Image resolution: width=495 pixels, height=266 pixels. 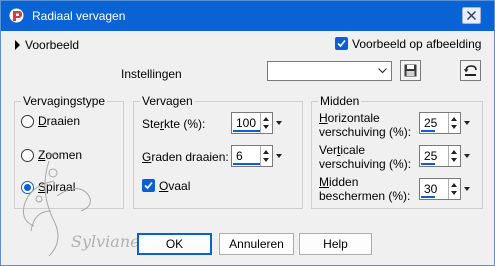 What do you see at coordinates (52, 45) in the screenshot?
I see `preview-label: Voorbeeld` at bounding box center [52, 45].